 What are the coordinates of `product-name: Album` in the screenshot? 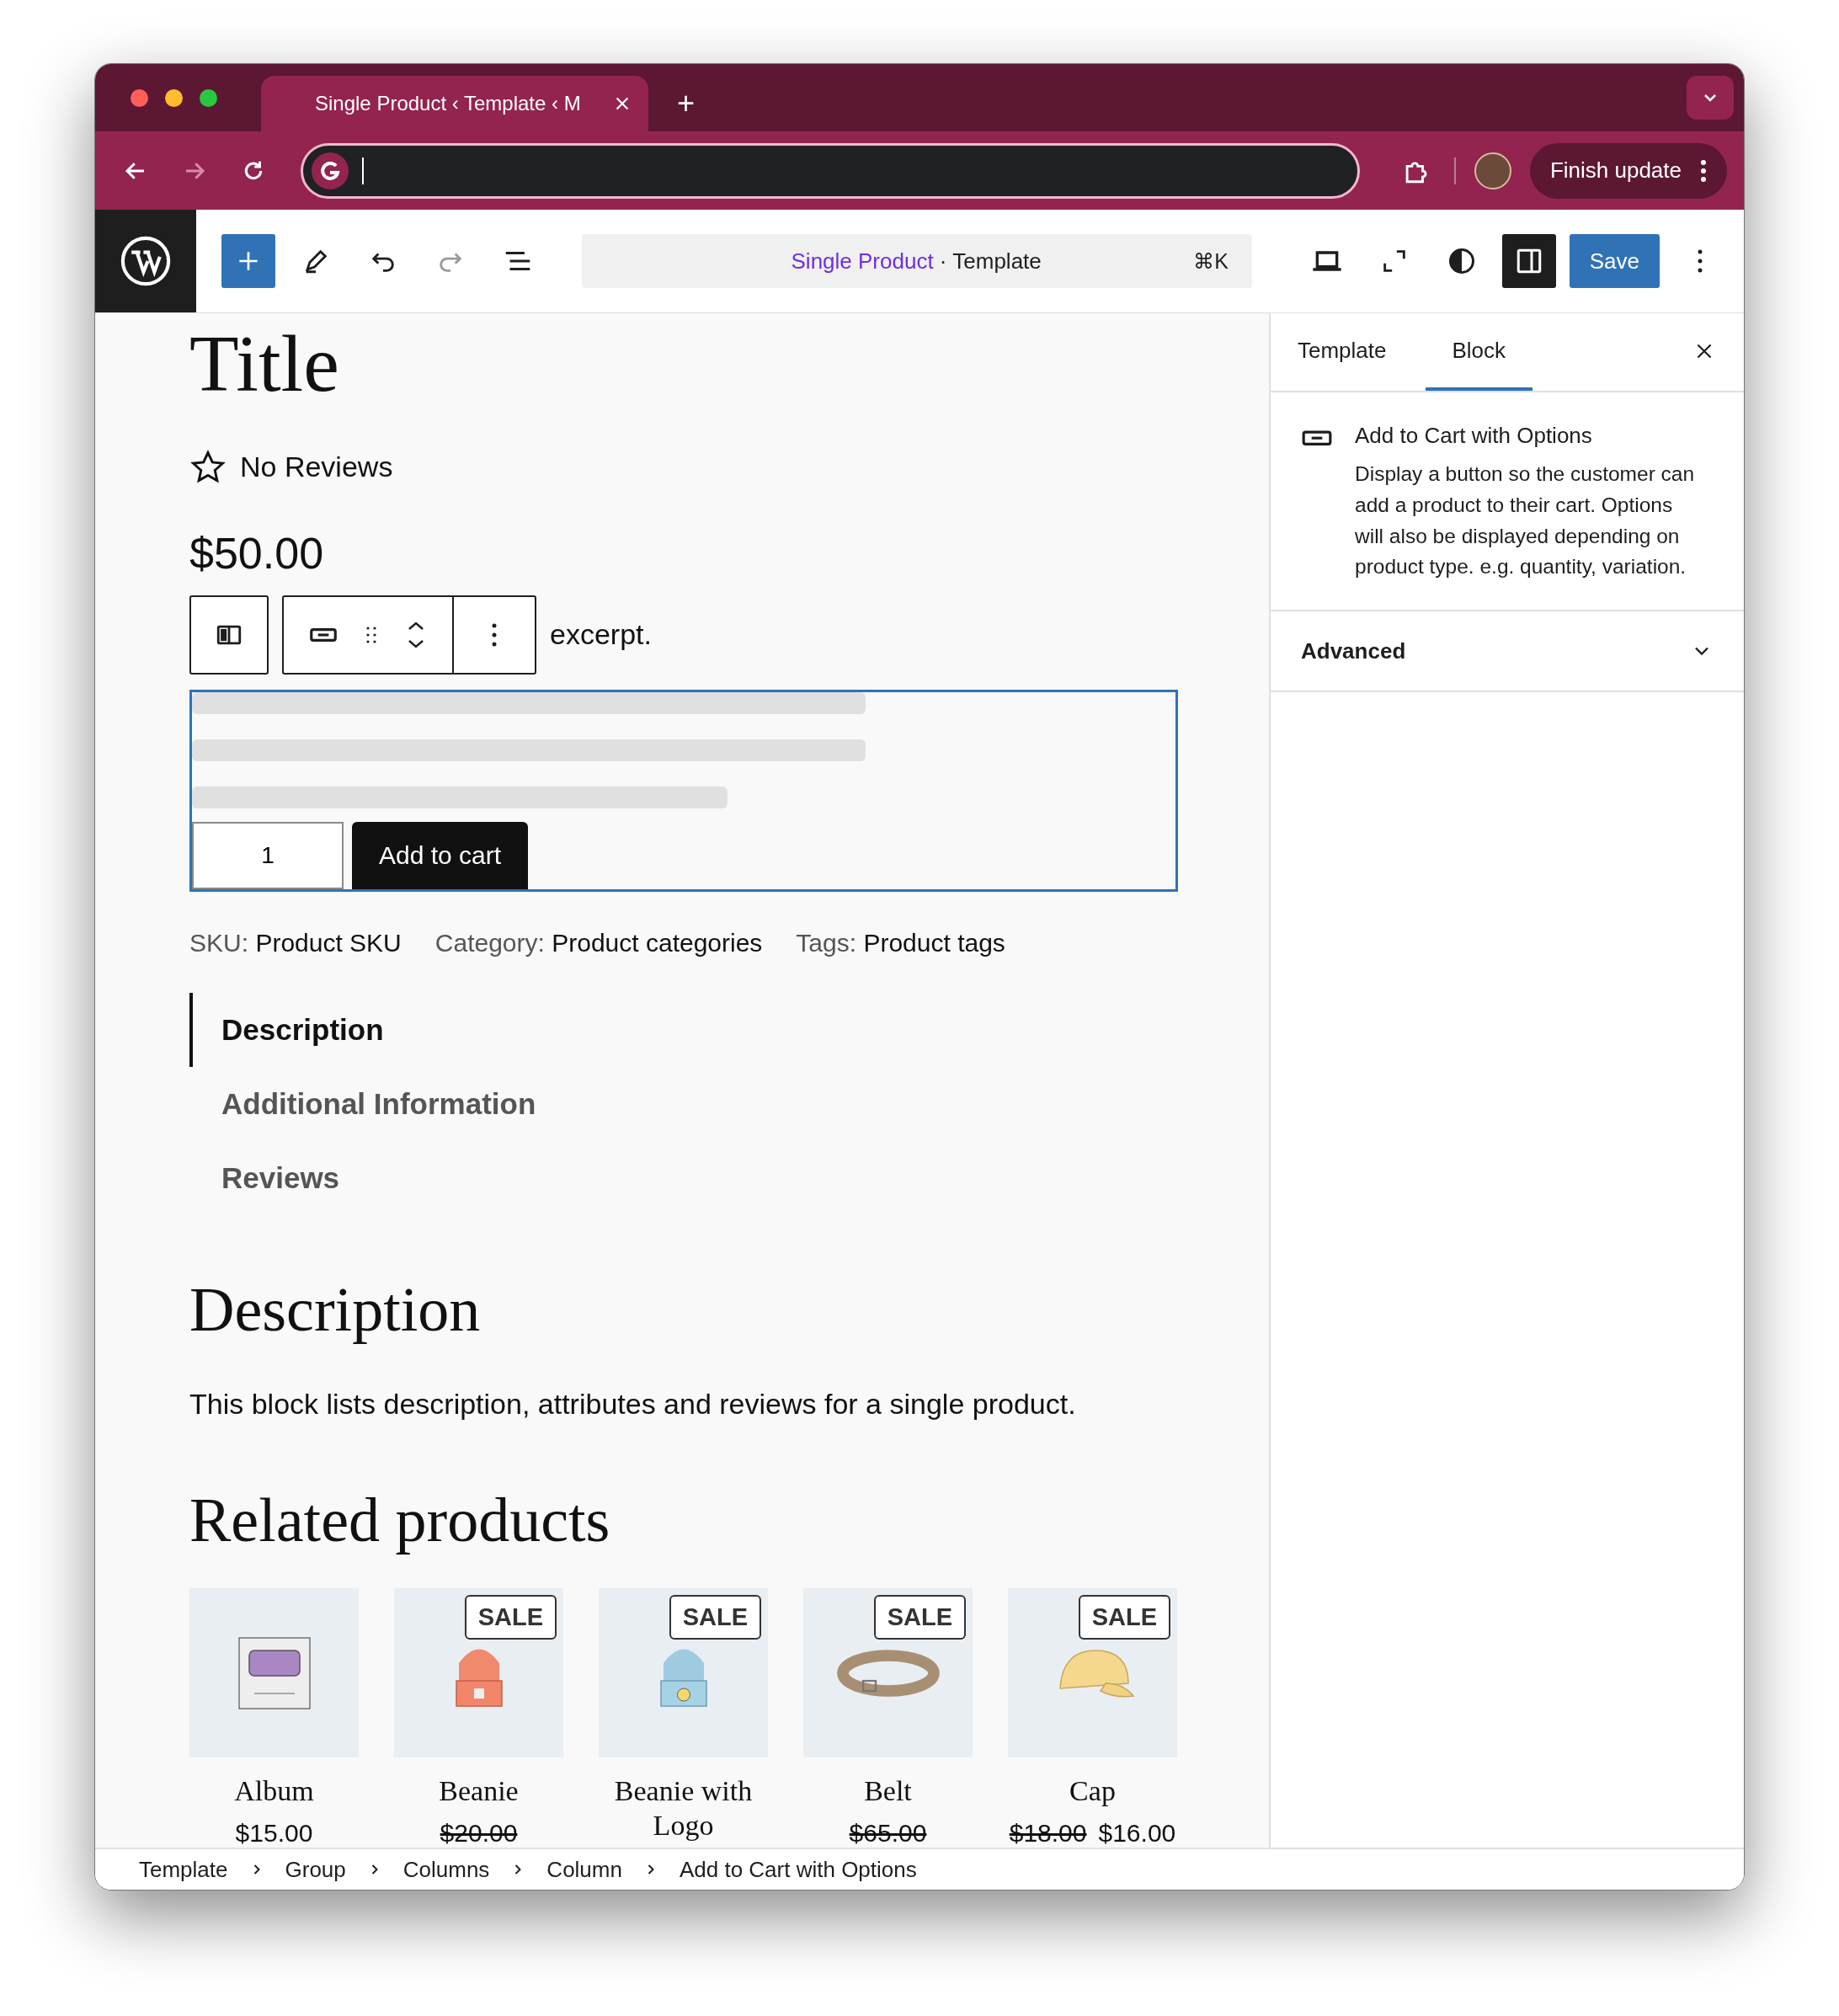 It's located at (274, 1791).